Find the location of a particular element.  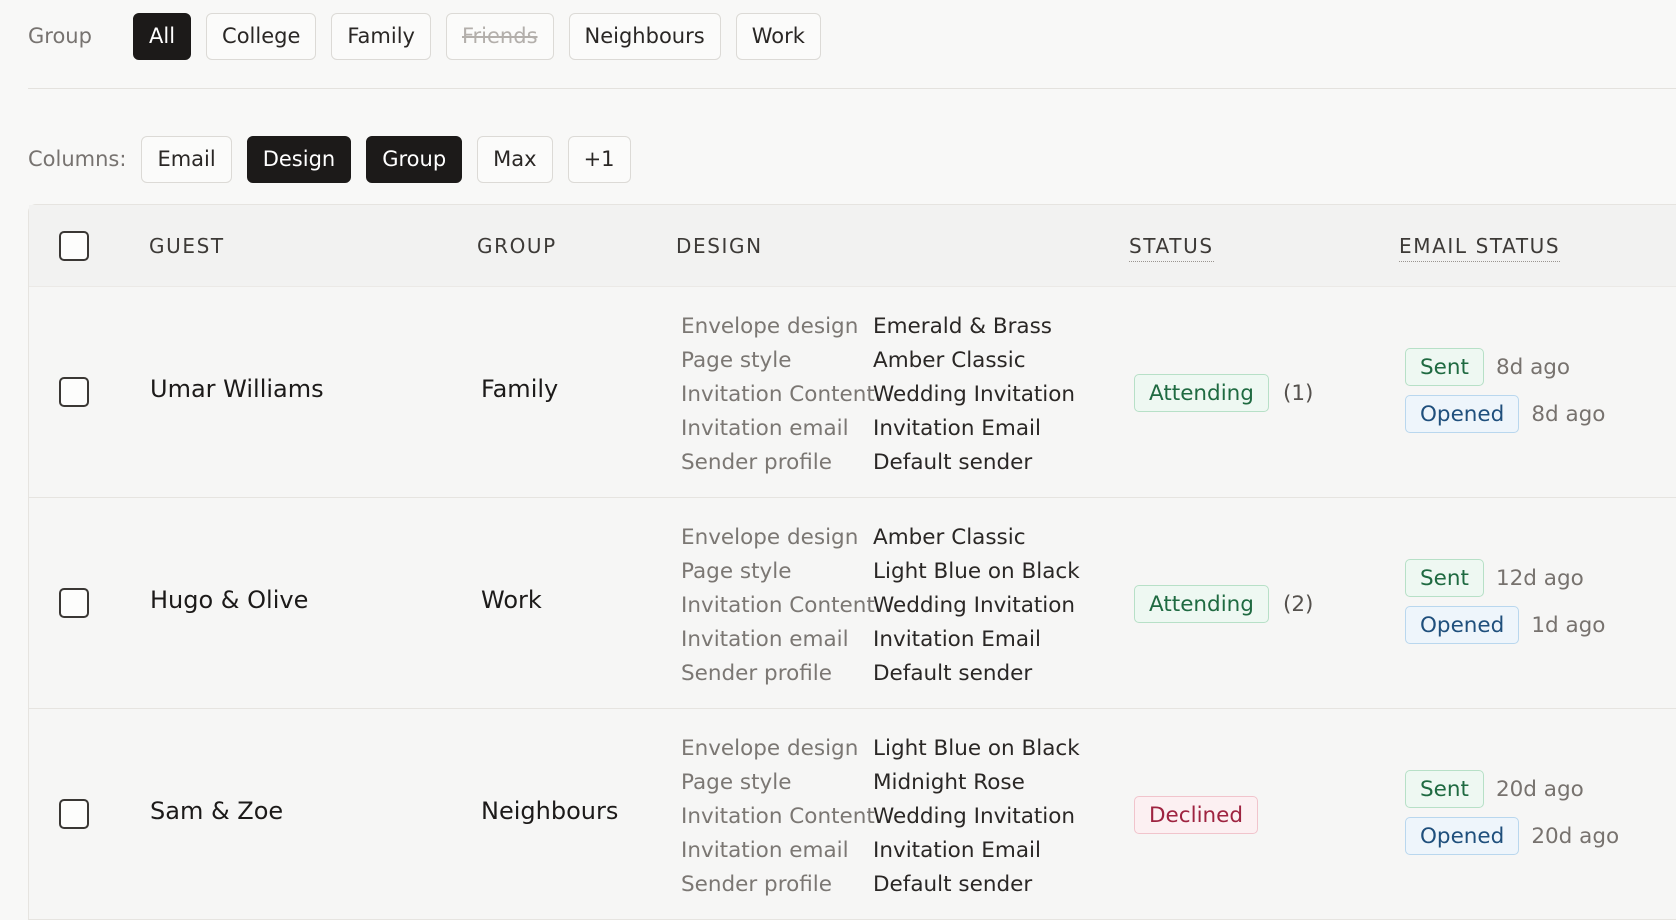

group-chip-neighbours: Neighbours is located at coordinates (644, 36).